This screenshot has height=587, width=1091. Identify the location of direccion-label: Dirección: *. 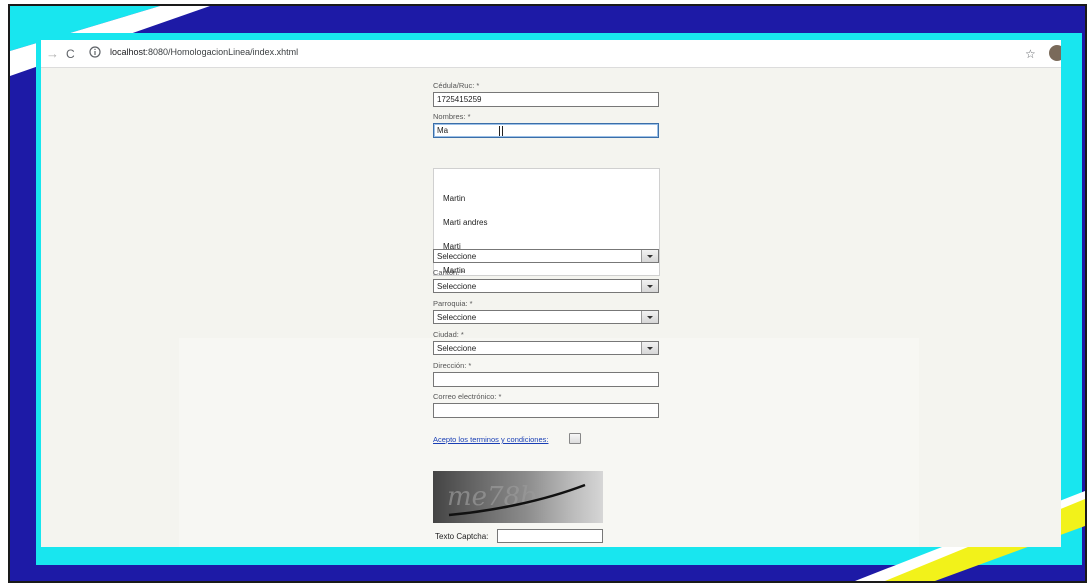
(452, 365).